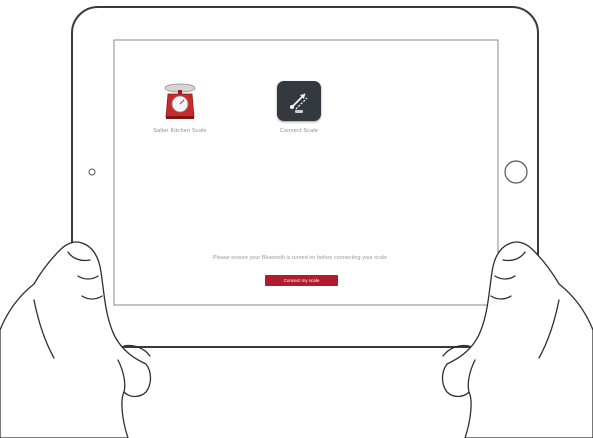 This screenshot has width=593, height=438. What do you see at coordinates (299, 131) in the screenshot?
I see `app-label-connect-scale: Connect Scale` at bounding box center [299, 131].